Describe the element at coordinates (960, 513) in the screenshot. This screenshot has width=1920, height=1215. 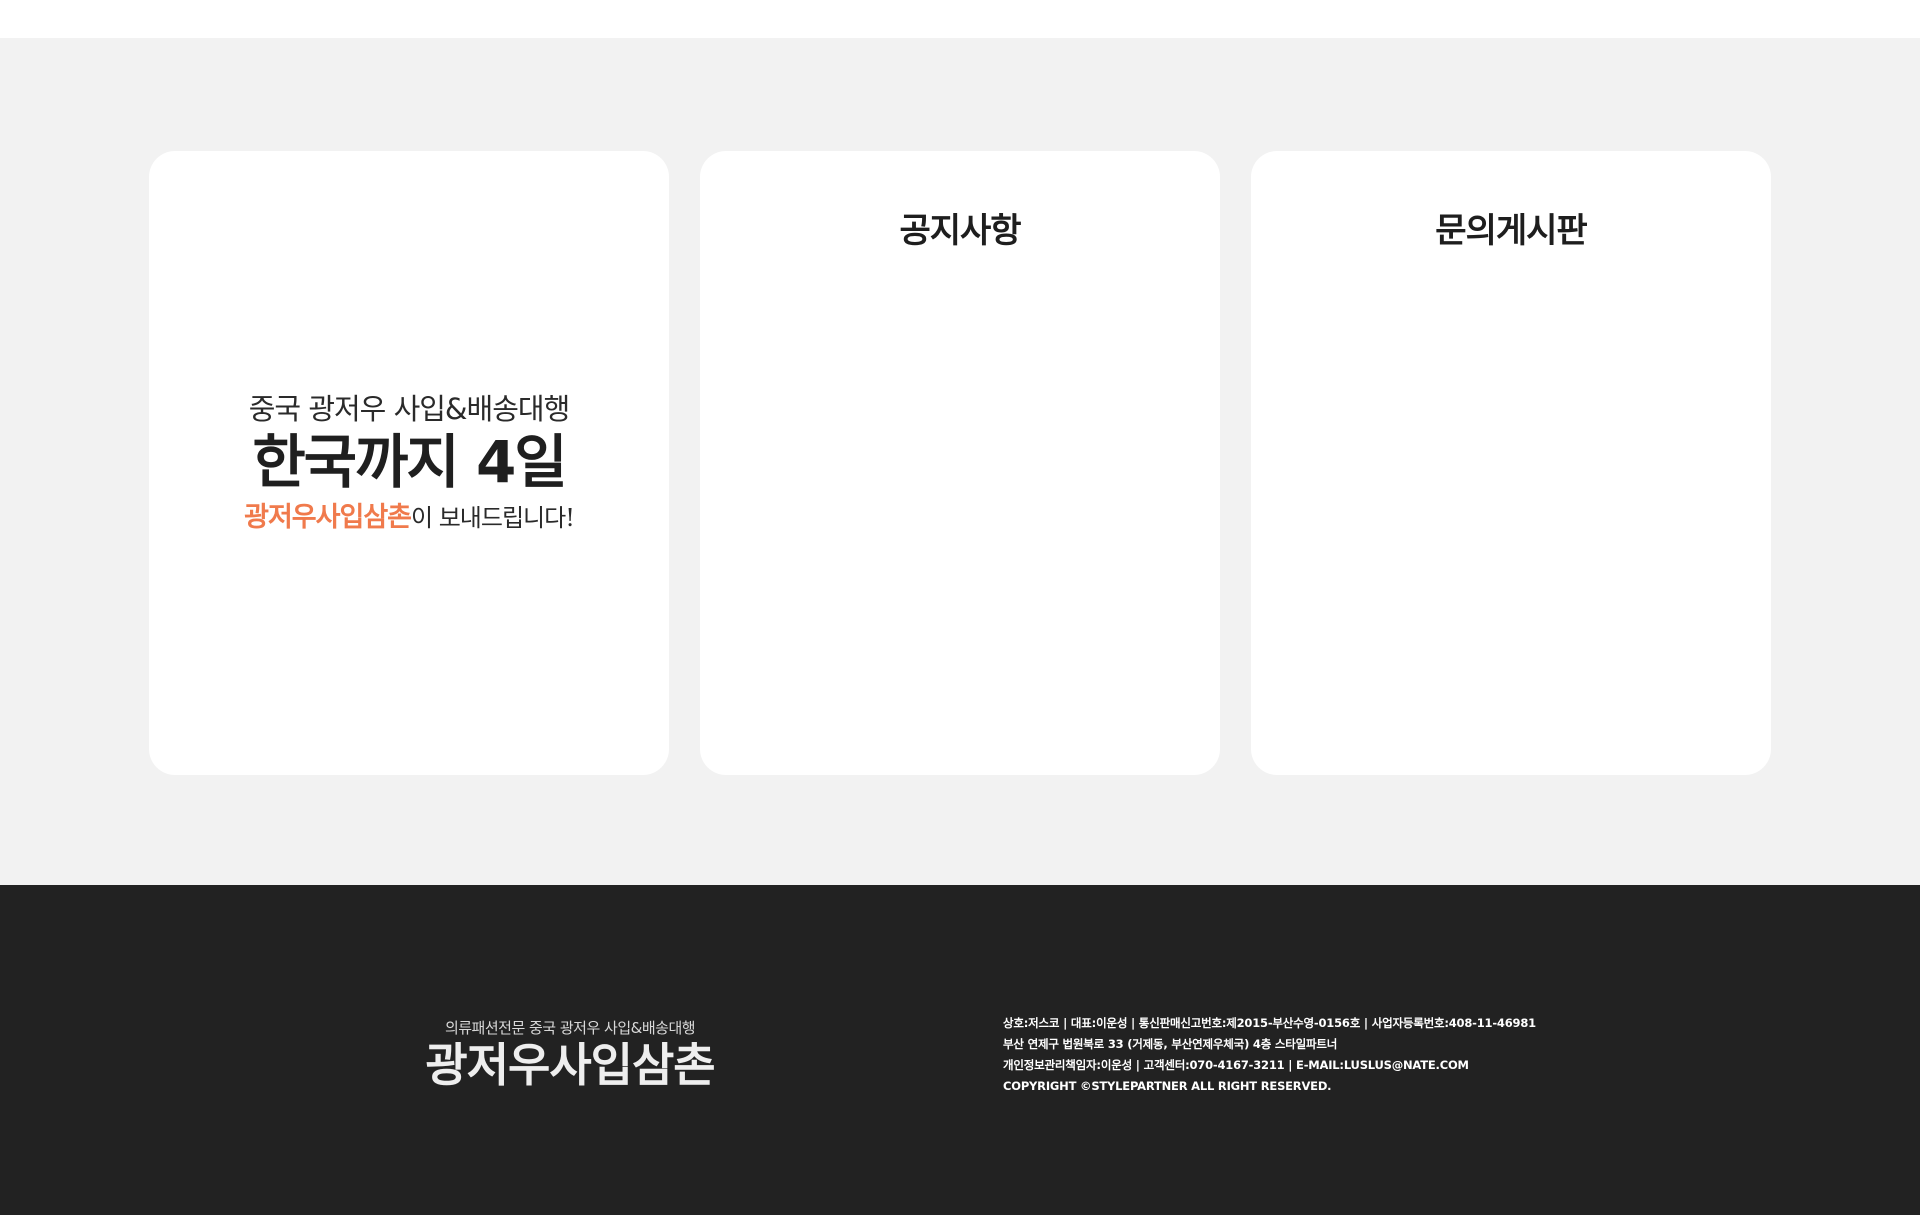
I see `notice-board-list` at that location.